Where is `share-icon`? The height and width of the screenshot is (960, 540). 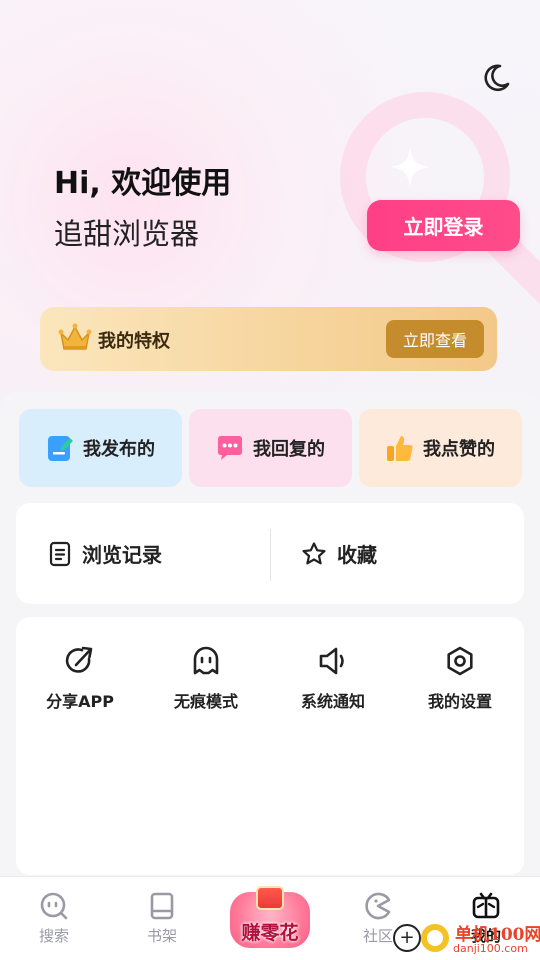 share-icon is located at coordinates (79, 659).